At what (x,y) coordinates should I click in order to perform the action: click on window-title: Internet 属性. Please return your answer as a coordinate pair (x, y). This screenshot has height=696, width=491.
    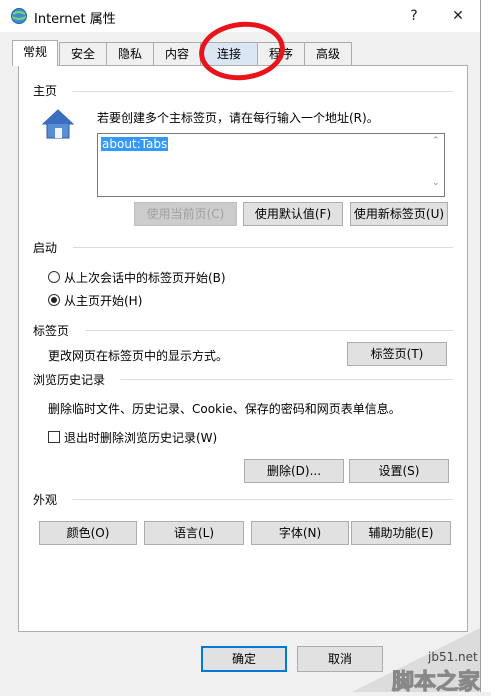
    Looking at the image, I should click on (75, 19).